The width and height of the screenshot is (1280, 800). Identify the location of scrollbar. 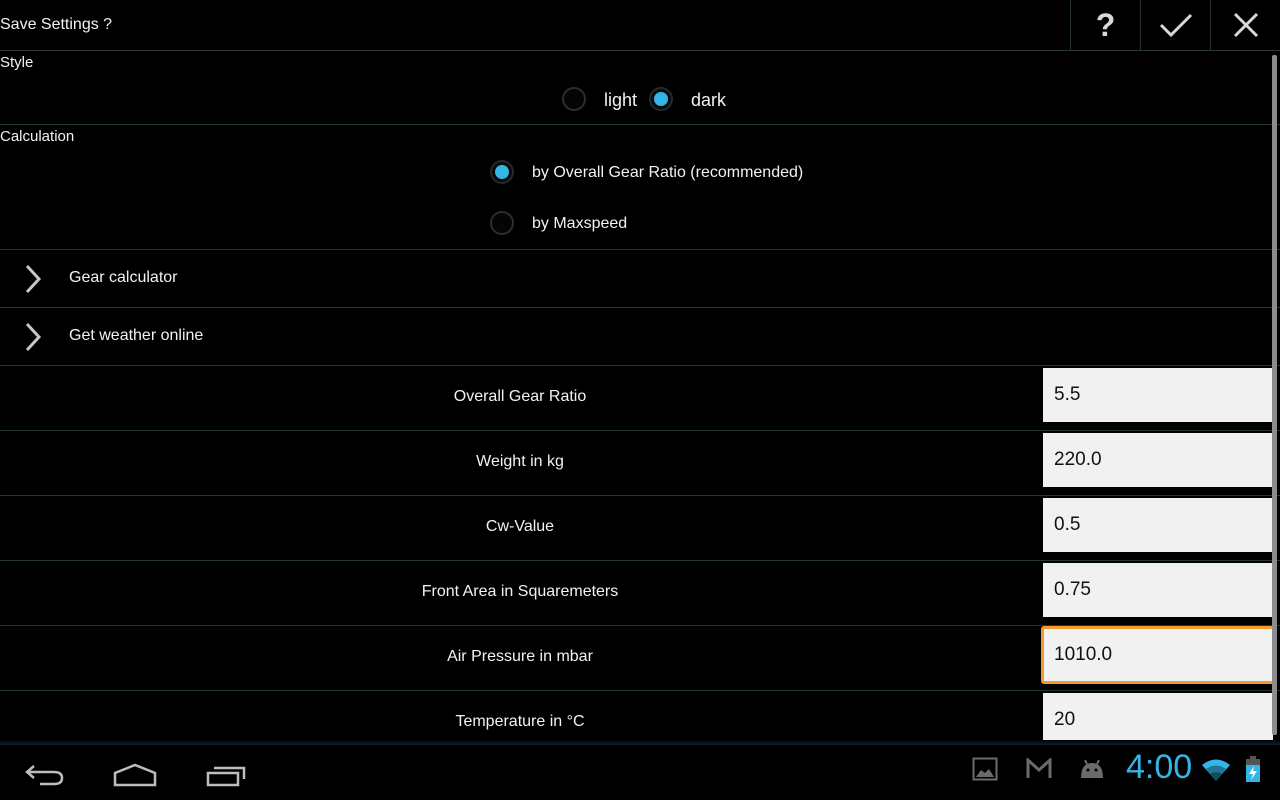
(1274, 395).